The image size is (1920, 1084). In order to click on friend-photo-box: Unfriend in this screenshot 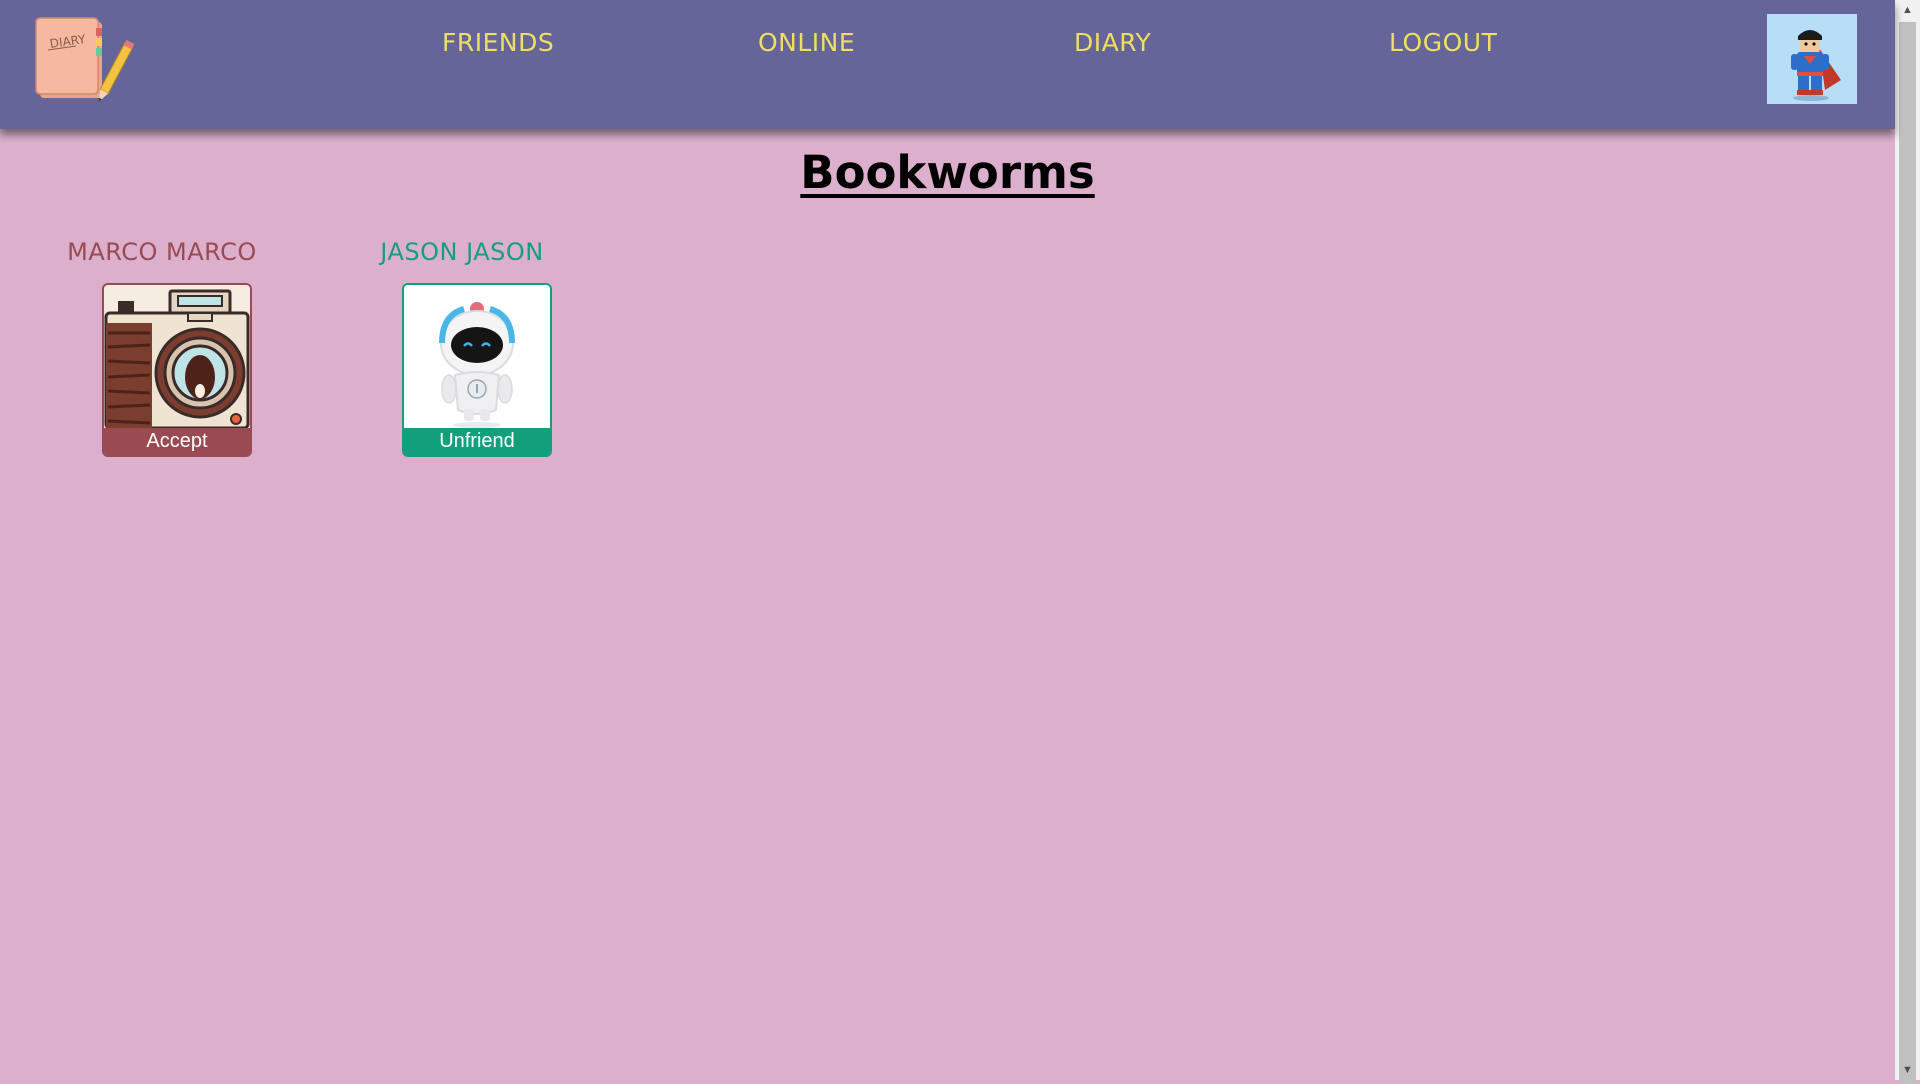, I will do `click(477, 370)`.